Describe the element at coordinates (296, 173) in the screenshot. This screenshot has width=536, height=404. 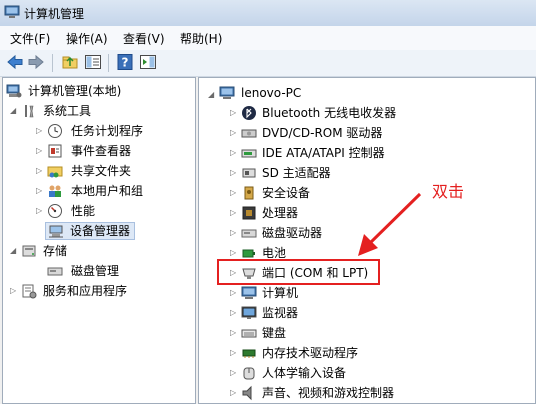
I see `device-category-label: SD 主适配器` at that location.